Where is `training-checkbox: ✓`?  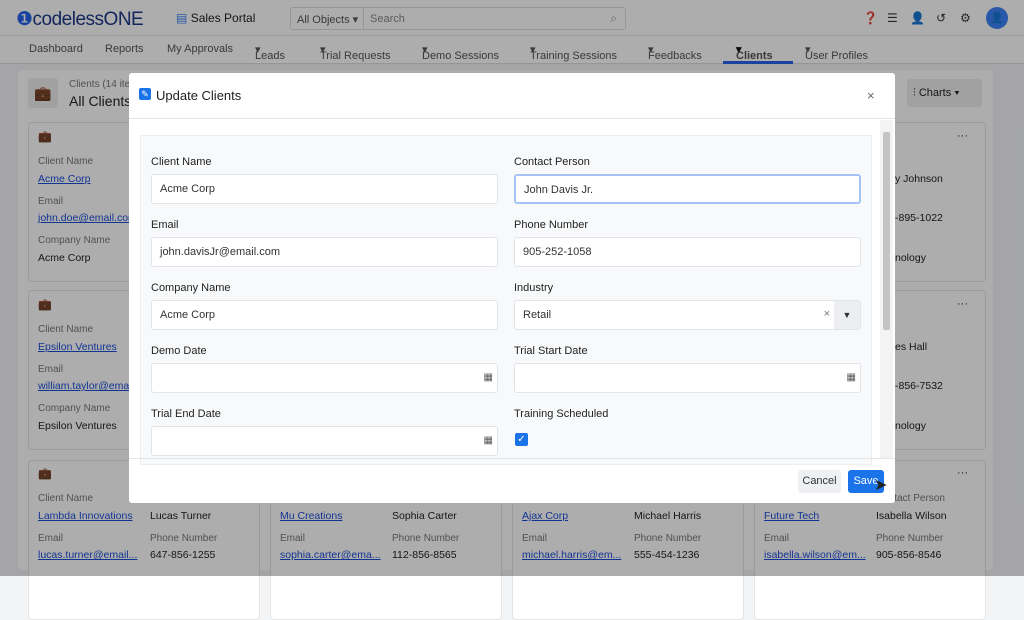 training-checkbox: ✓ is located at coordinates (521, 439).